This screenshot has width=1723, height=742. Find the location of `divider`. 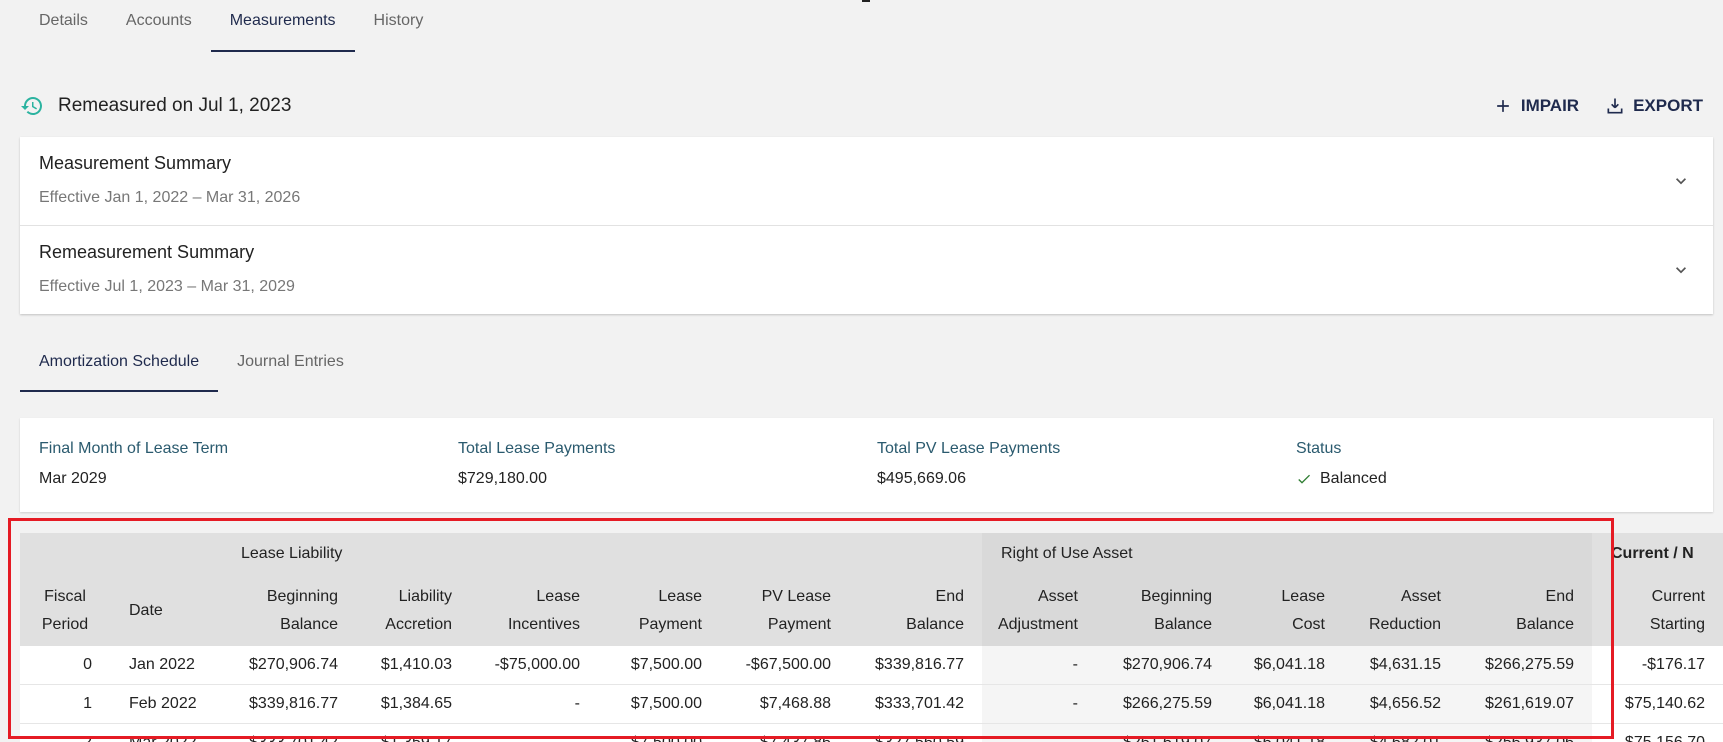

divider is located at coordinates (866, 1).